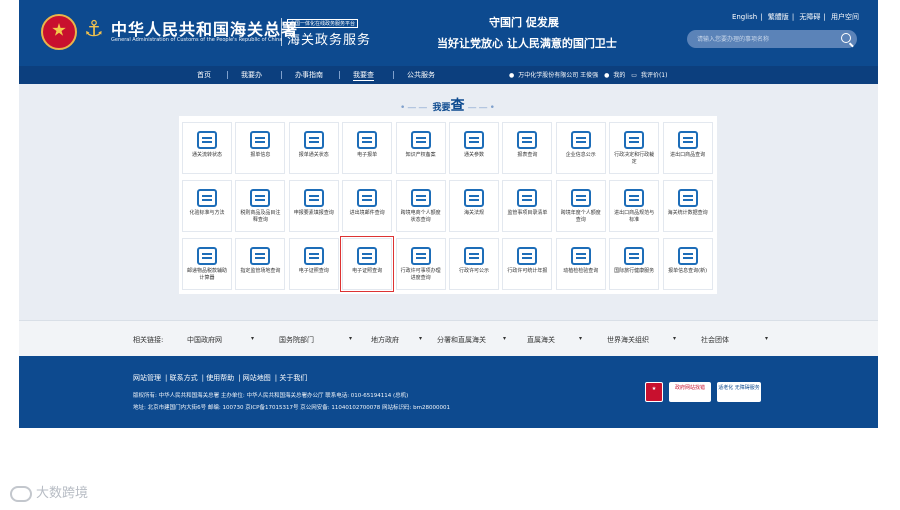  What do you see at coordinates (580, 256) in the screenshot?
I see `plant-icon` at bounding box center [580, 256].